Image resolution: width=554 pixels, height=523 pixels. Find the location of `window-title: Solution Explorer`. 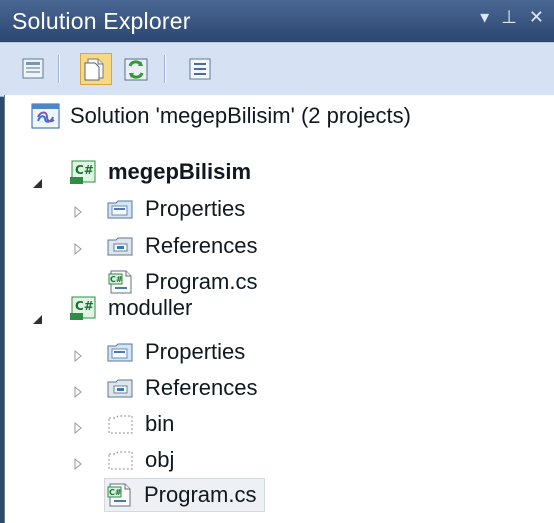

window-title: Solution Explorer is located at coordinates (101, 21).